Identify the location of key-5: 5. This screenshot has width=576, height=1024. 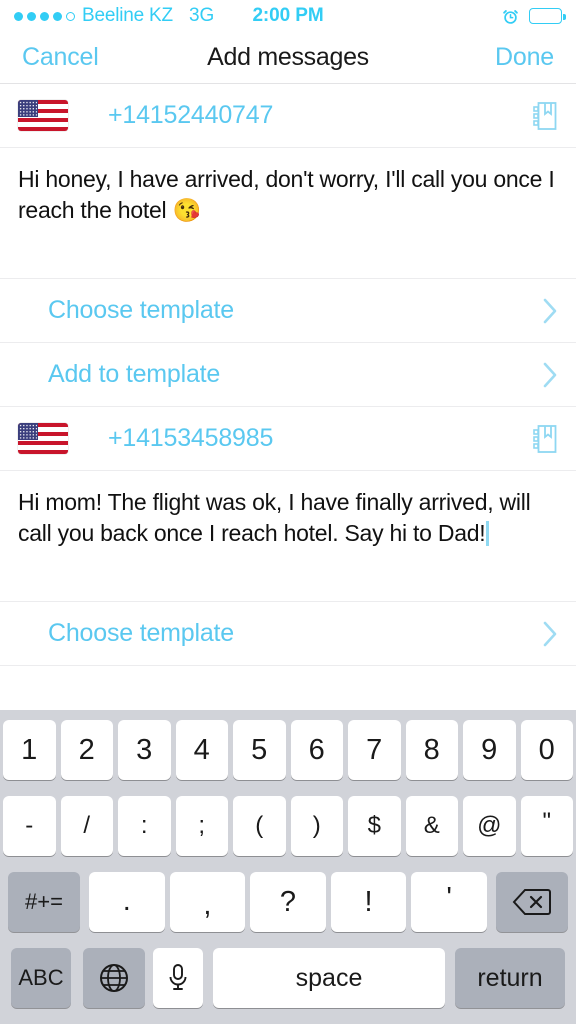
(259, 750).